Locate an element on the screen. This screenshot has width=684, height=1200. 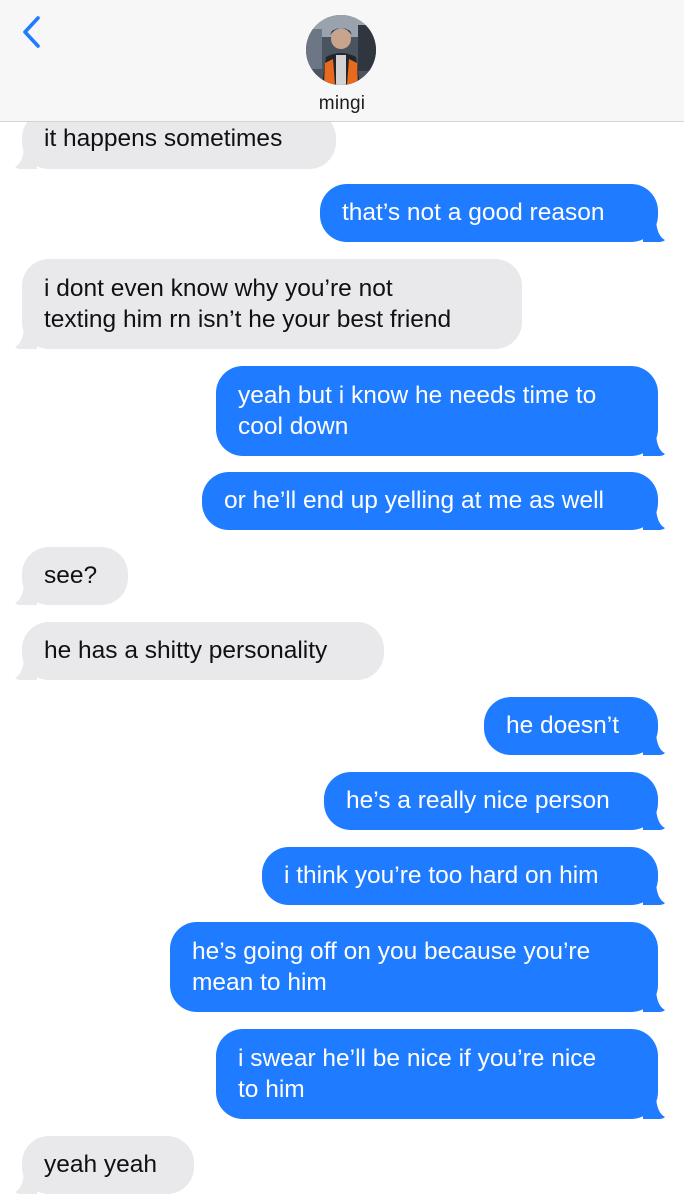
avatar is located at coordinates (341, 50).